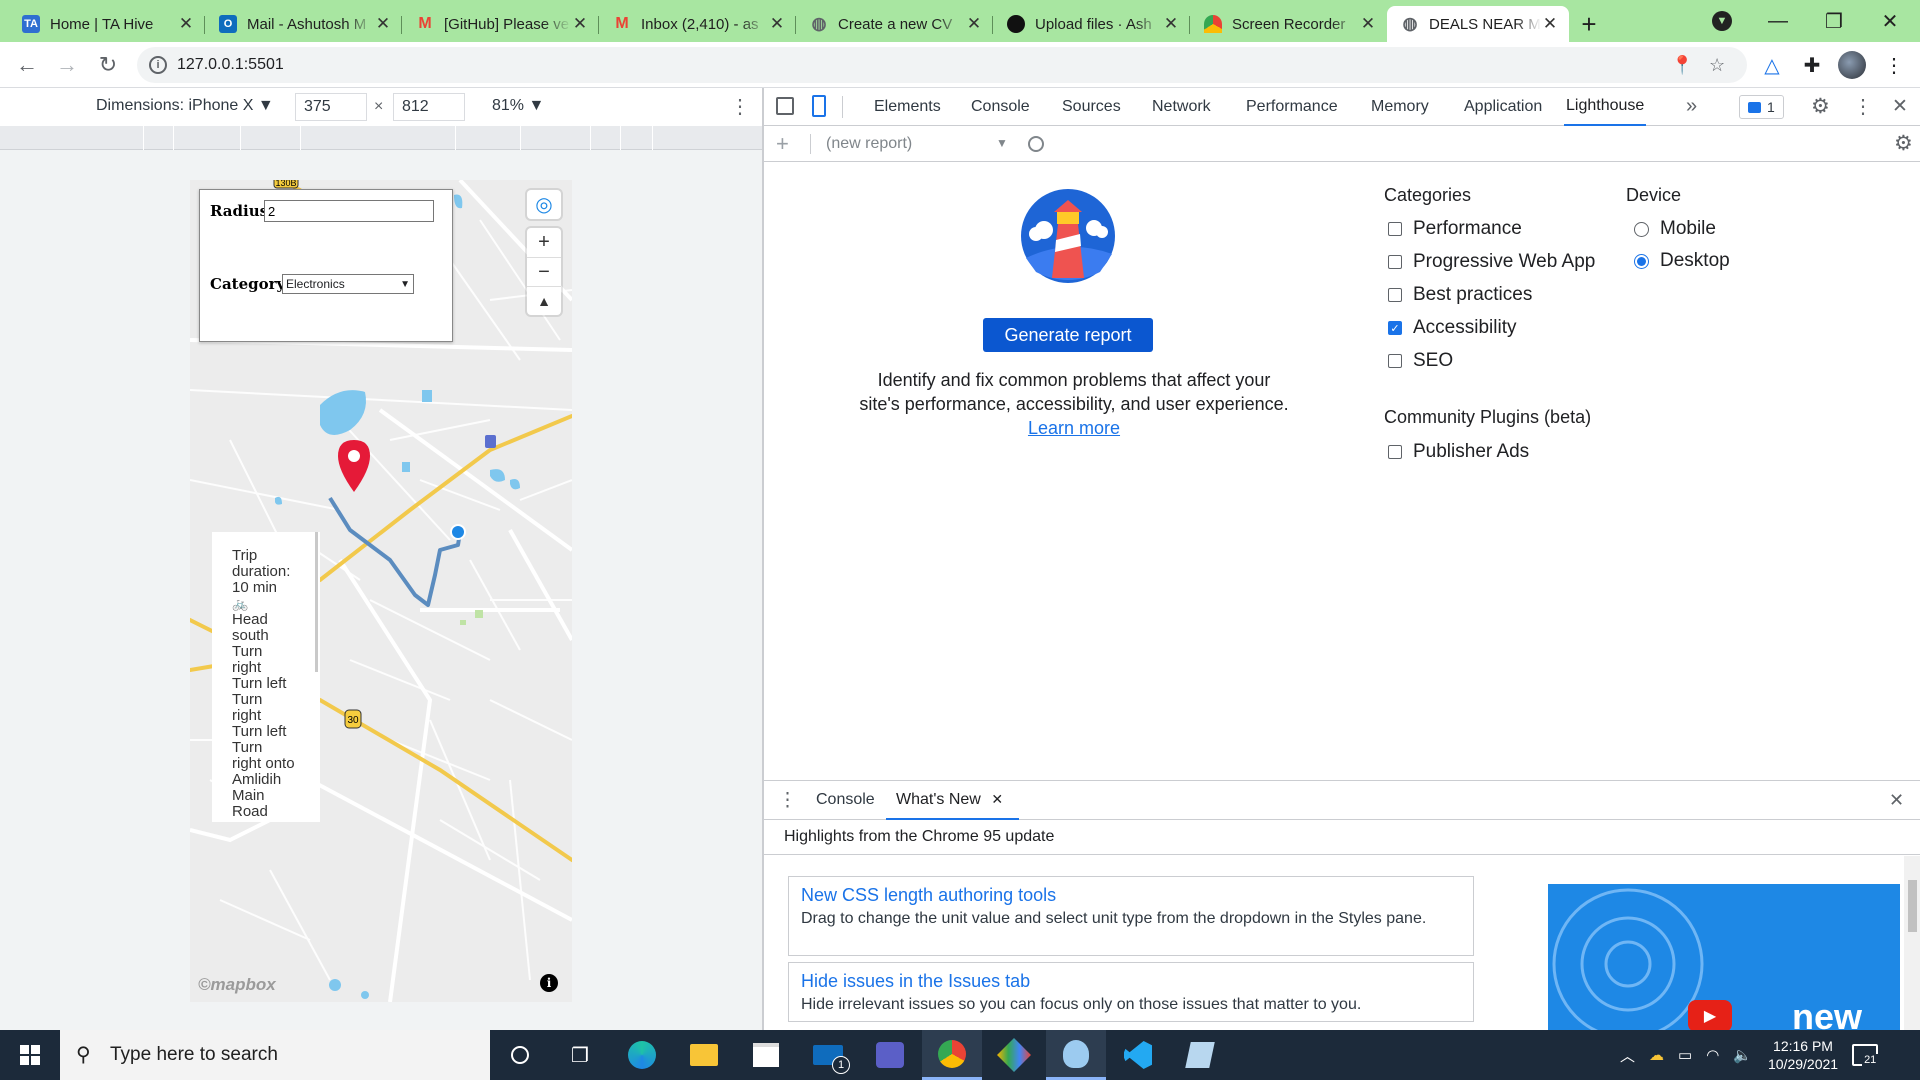 The height and width of the screenshot is (1080, 1920). Describe the element at coordinates (275, 1055) in the screenshot. I see `taskbar-search-input: ⚲ Type here to search` at that location.